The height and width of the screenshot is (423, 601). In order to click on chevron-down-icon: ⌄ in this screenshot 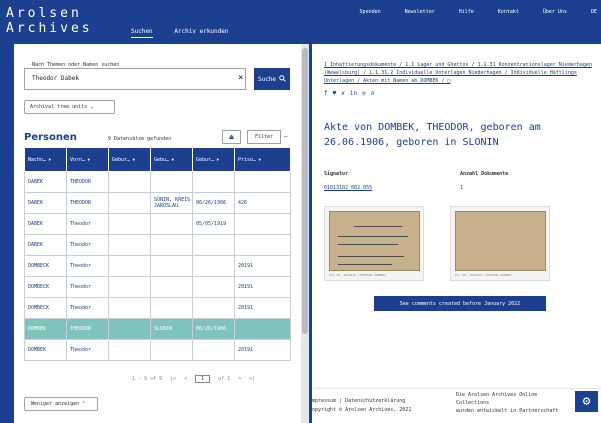, I will do `click(92, 107)`.